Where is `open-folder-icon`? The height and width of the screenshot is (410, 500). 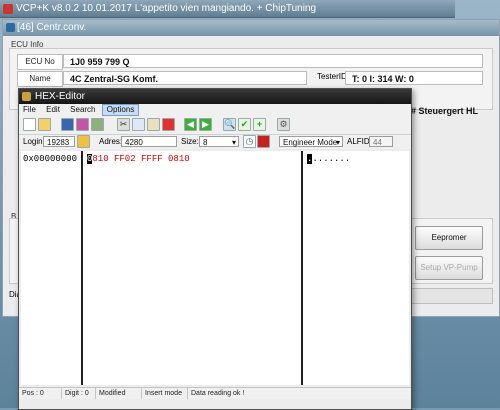 open-folder-icon is located at coordinates (44, 124).